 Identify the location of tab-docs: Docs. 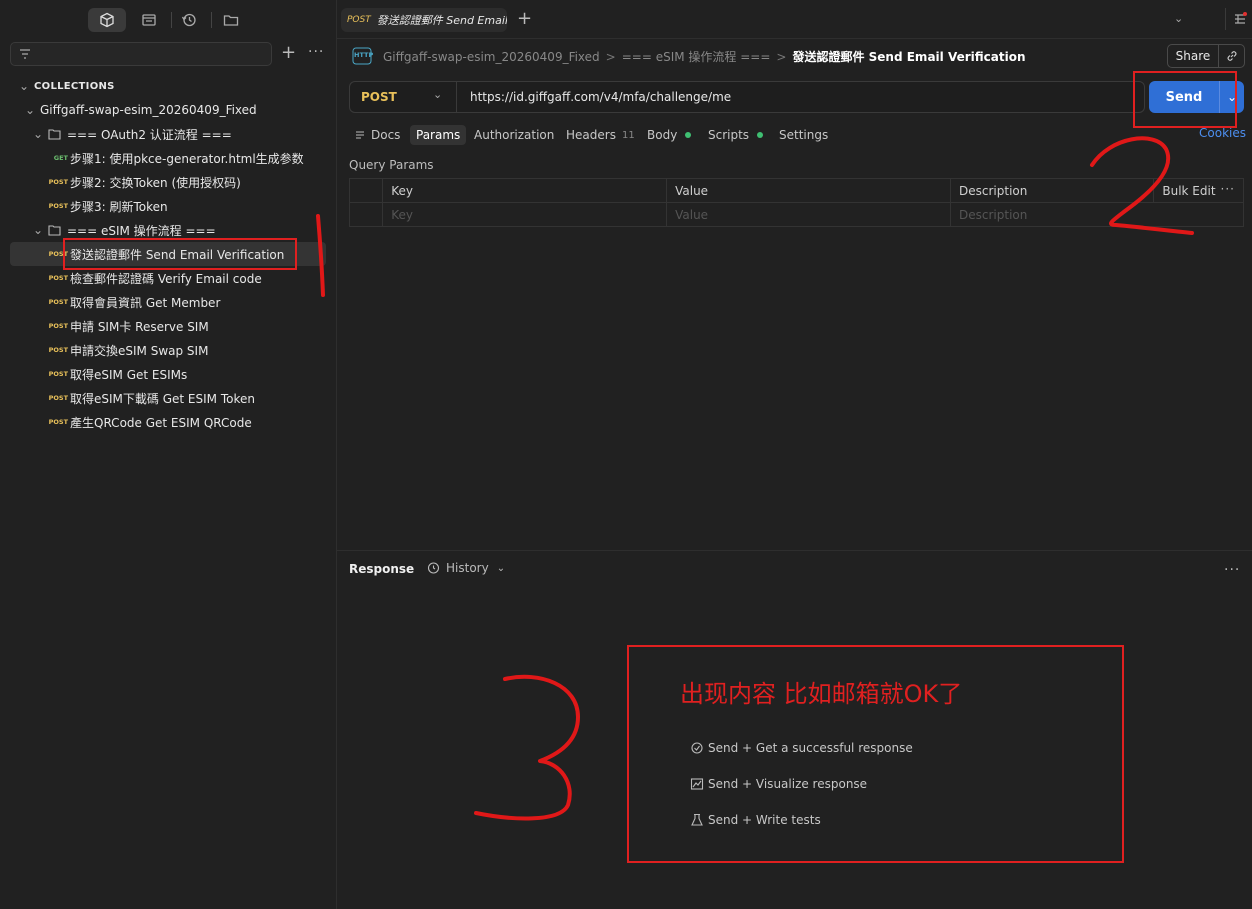
(377, 135).